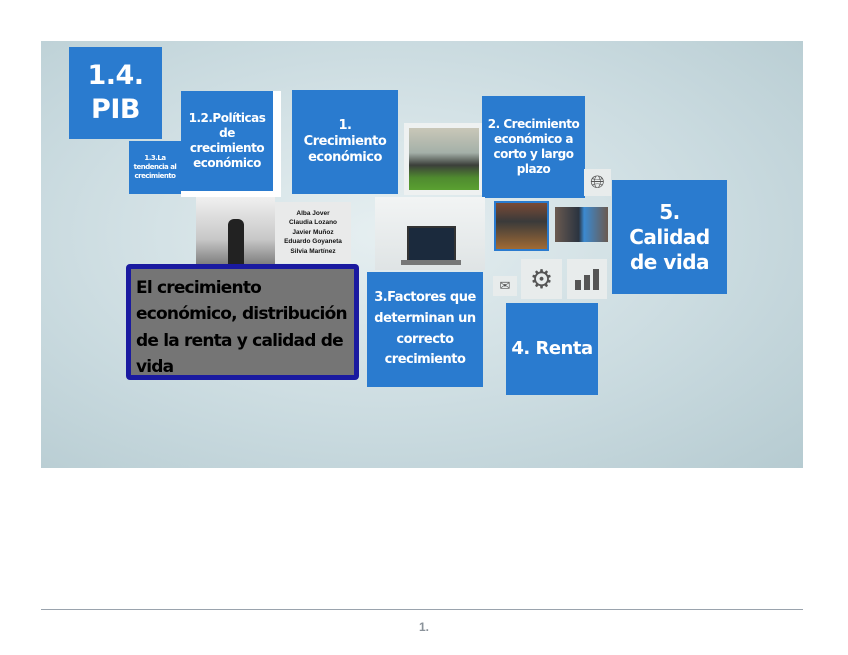 This screenshot has width=848, height=655. What do you see at coordinates (430, 233) in the screenshot?
I see `laptop-image` at bounding box center [430, 233].